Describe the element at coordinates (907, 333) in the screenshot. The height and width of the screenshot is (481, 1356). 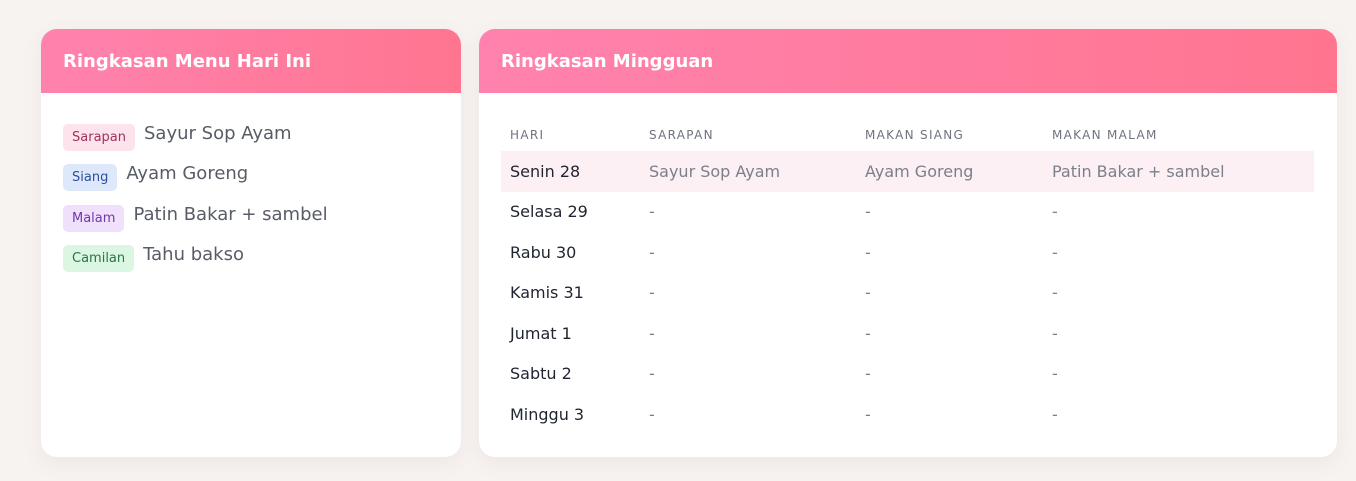
I see `table-row: Jumat 1 - - -` at that location.